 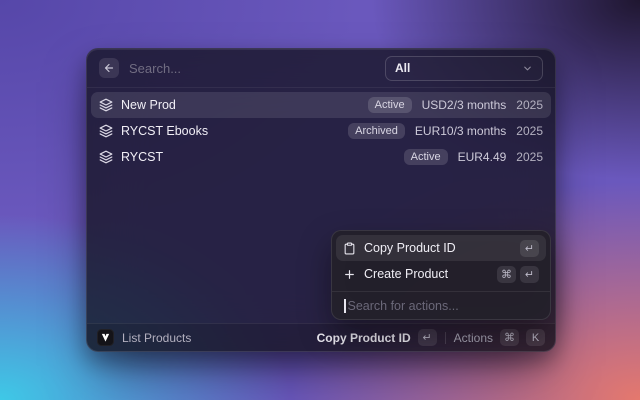 What do you see at coordinates (363, 337) in the screenshot?
I see `primary-action-label: Copy Product ID` at bounding box center [363, 337].